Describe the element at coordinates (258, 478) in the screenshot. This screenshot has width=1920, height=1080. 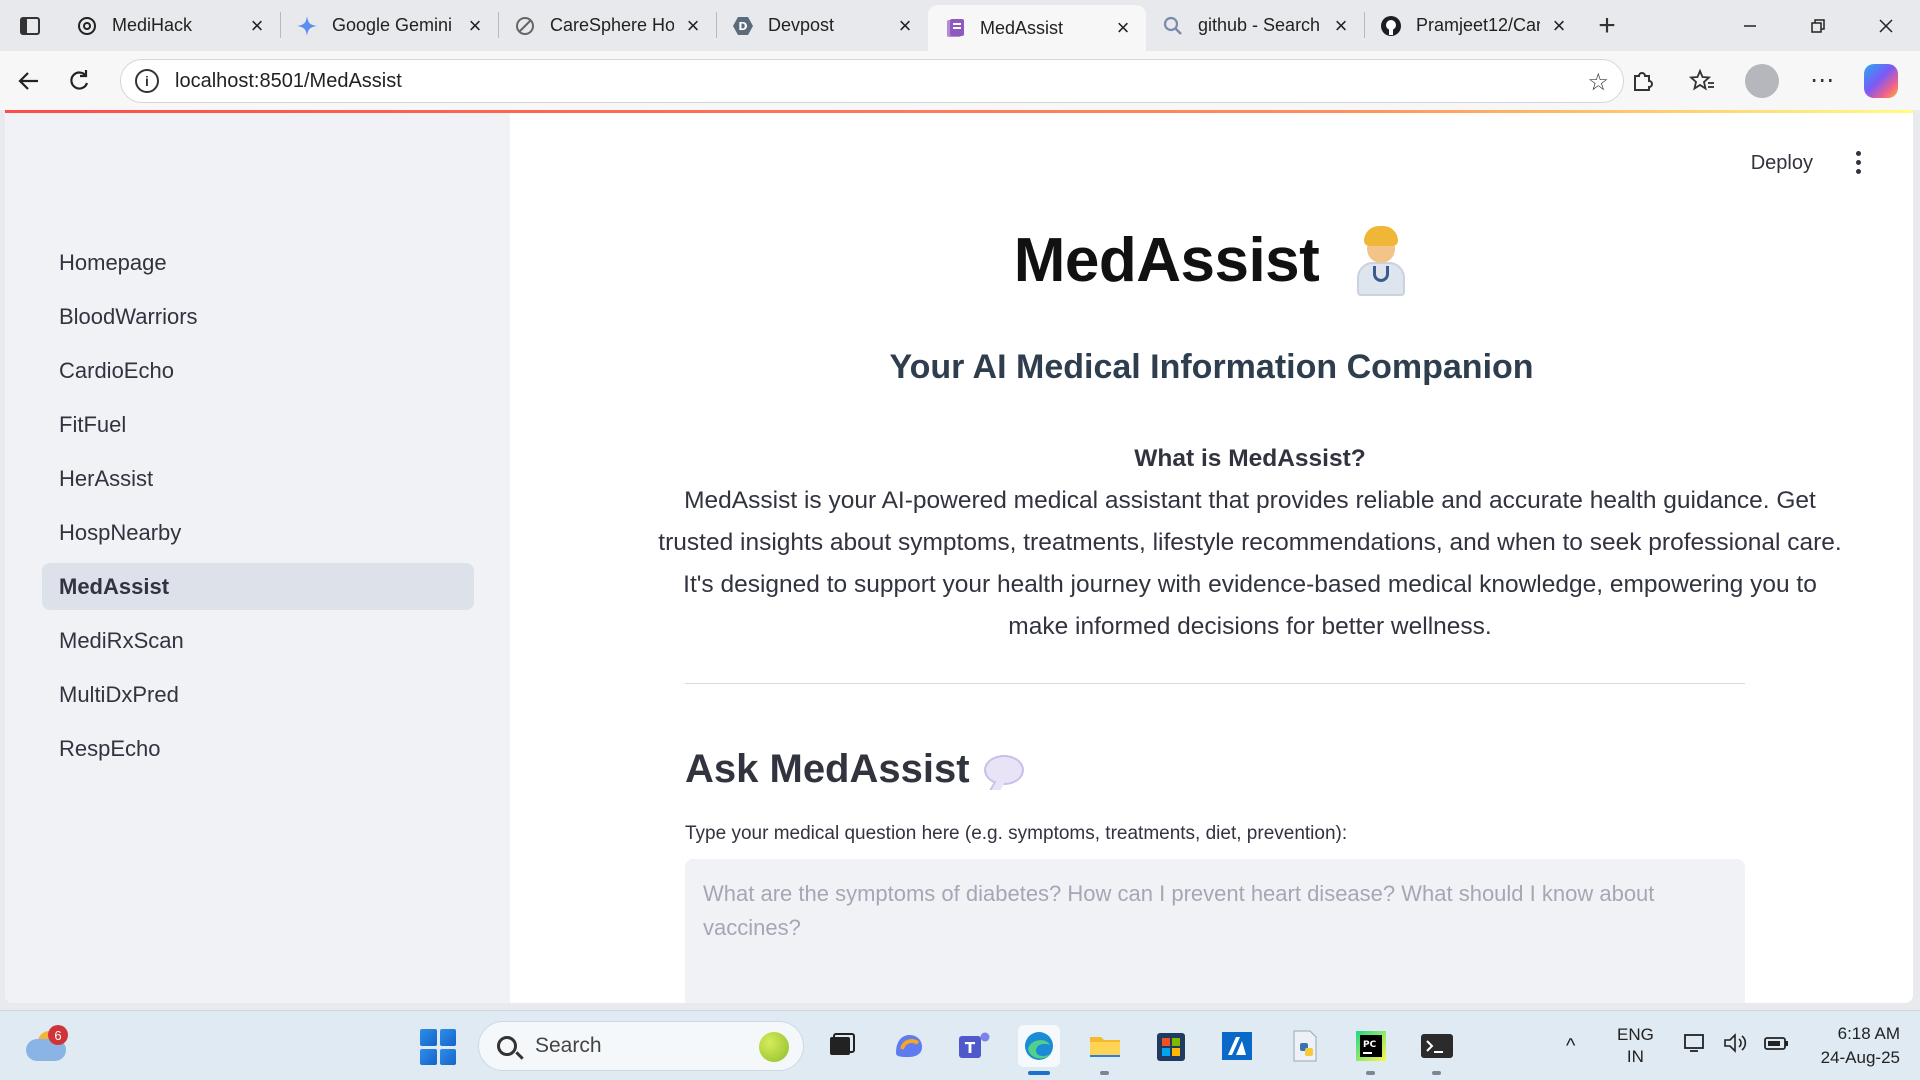
I see `sidebar-item-herassist: HerAssist` at that location.